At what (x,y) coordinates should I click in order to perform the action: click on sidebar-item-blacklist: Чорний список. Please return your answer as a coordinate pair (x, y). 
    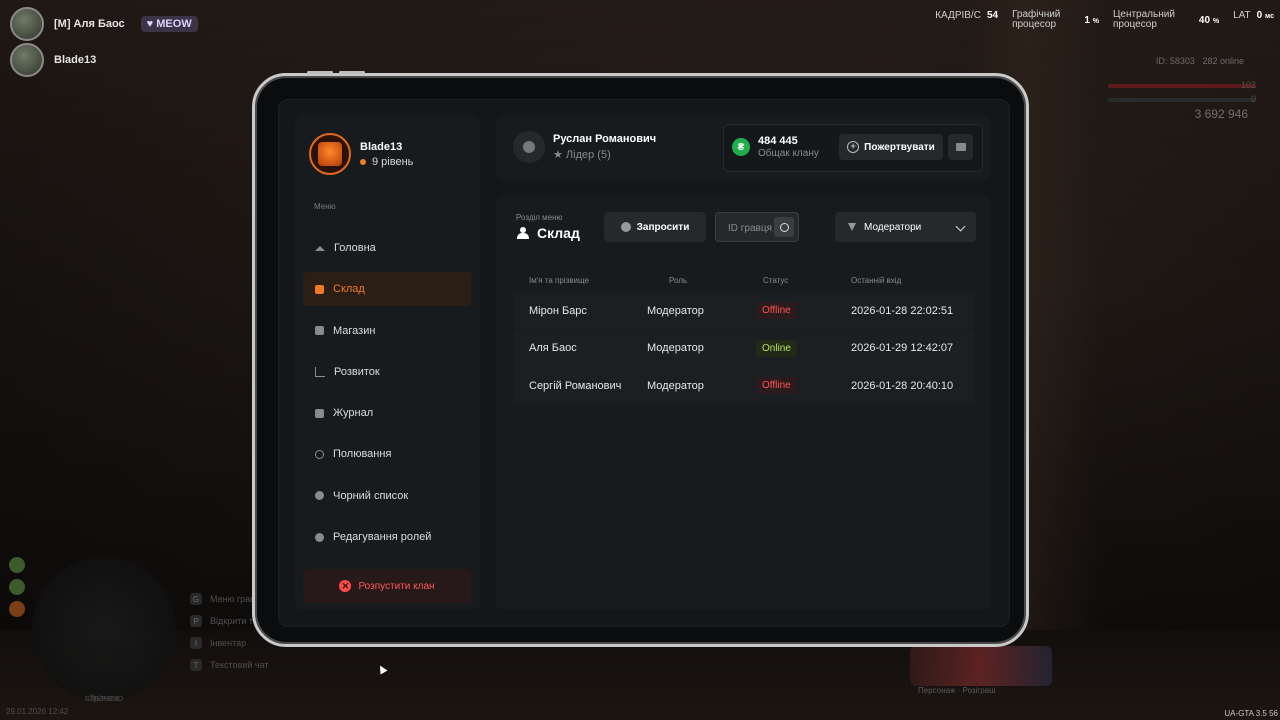
    Looking at the image, I should click on (387, 496).